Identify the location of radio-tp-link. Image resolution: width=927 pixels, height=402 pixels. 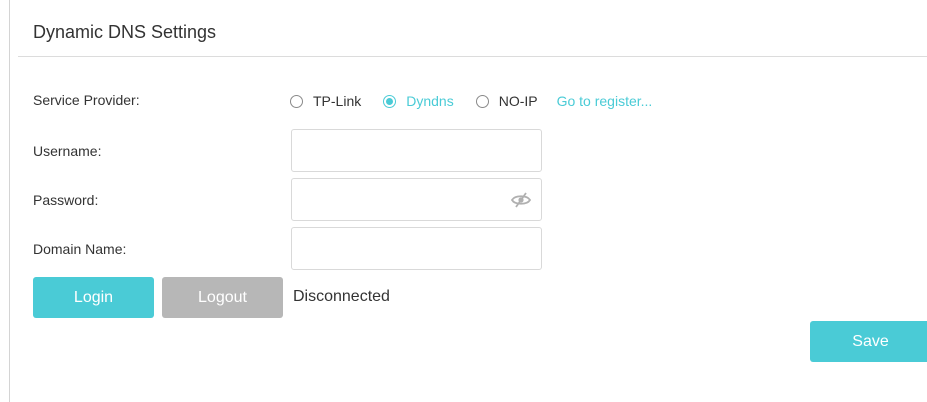
(296, 101).